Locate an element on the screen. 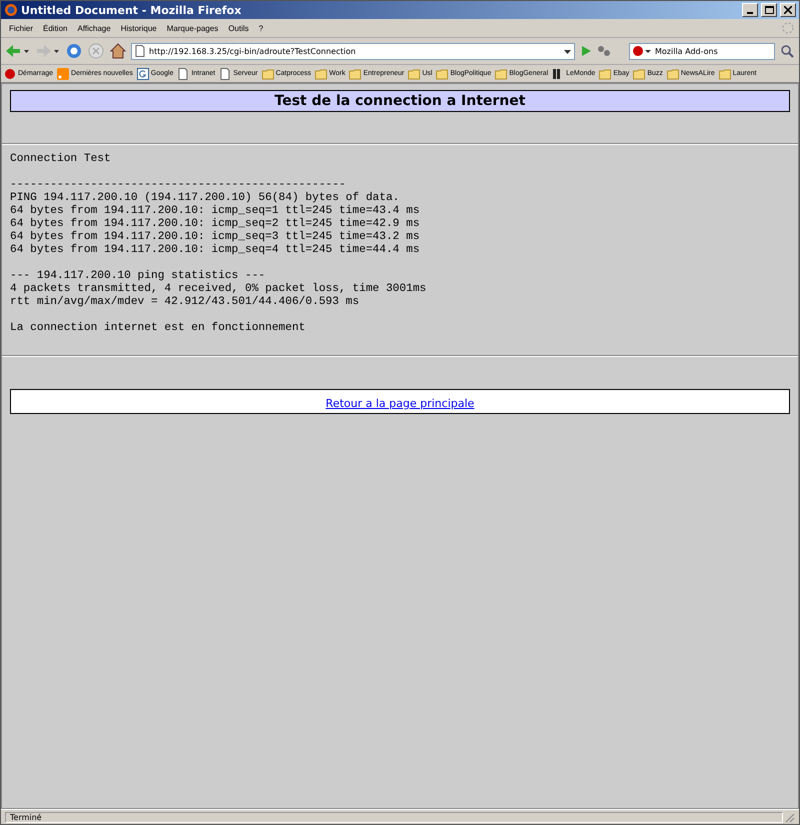 This screenshot has width=800, height=825. close-icon is located at coordinates (788, 10).